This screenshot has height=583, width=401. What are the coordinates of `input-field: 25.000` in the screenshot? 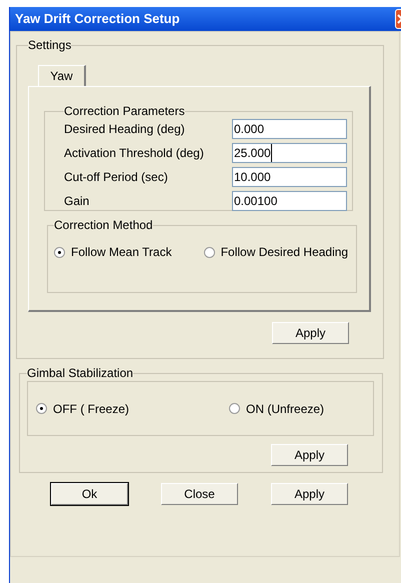 It's located at (289, 153).